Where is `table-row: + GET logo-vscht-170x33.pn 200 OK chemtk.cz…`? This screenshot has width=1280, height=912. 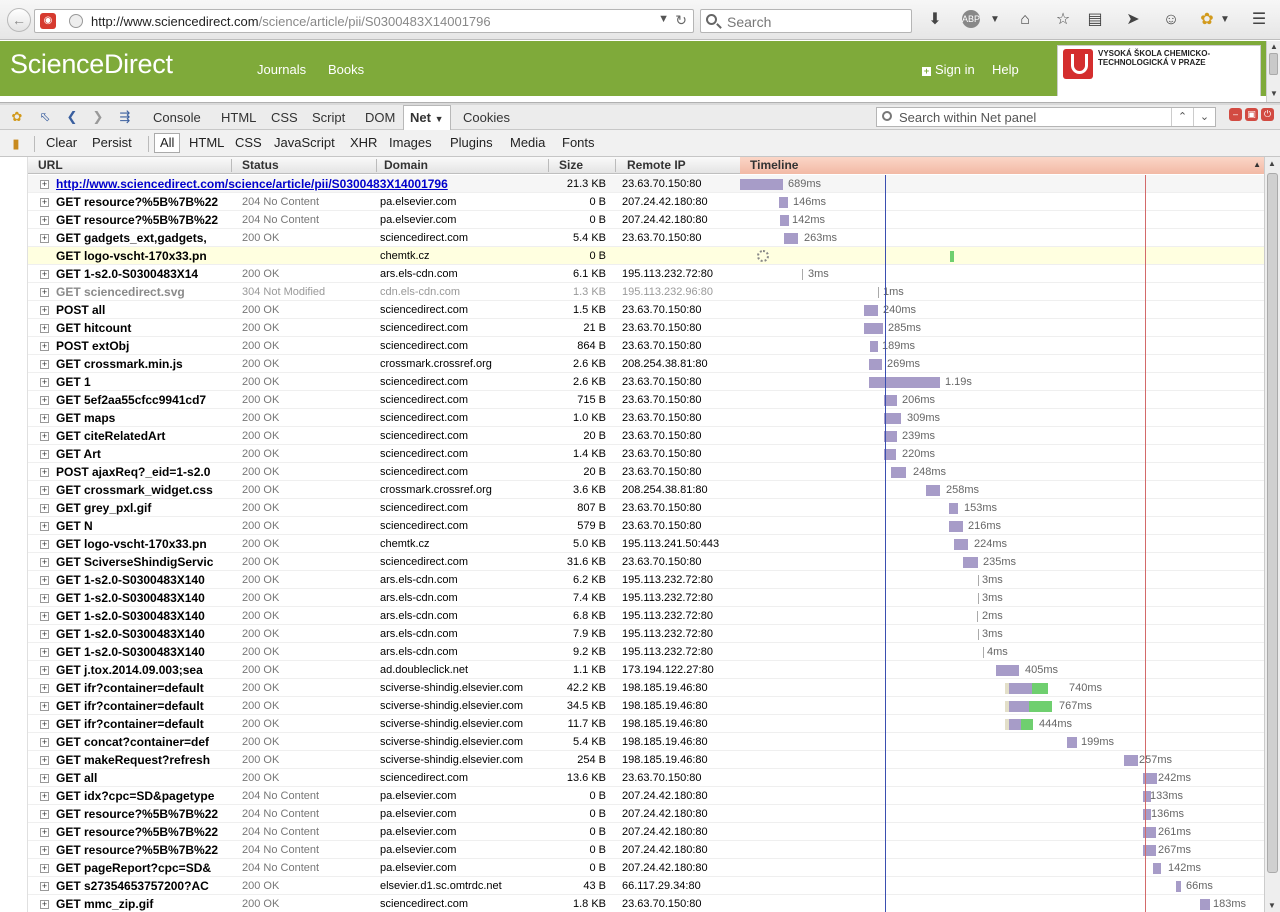
table-row: + GET logo-vscht-170x33.pn 200 OK chemtk.cz… is located at coordinates (646, 544).